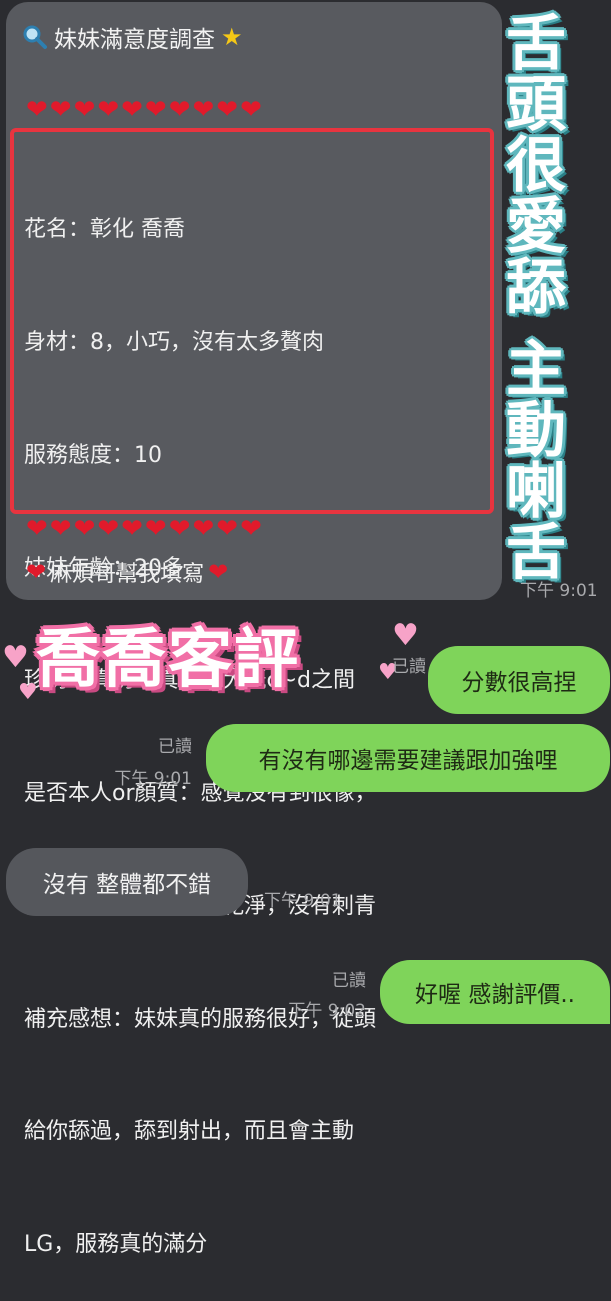 This screenshot has width=611, height=1301. I want to click on overlay-char: 愛, so click(536, 227).